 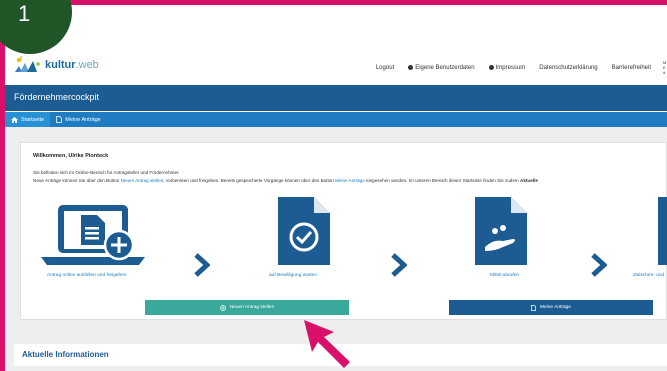 What do you see at coordinates (78, 119) in the screenshot?
I see `tab-meine-antraege: Meine Anträge` at bounding box center [78, 119].